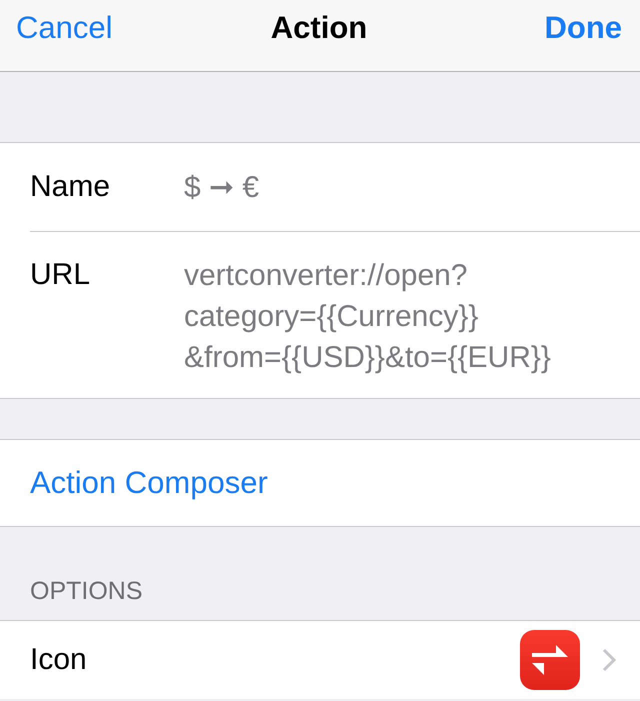  What do you see at coordinates (367, 316) in the screenshot?
I see `field-value: vertconverter://open? category={{Currency}} &from={{USD}}&to={{EUR}}` at bounding box center [367, 316].